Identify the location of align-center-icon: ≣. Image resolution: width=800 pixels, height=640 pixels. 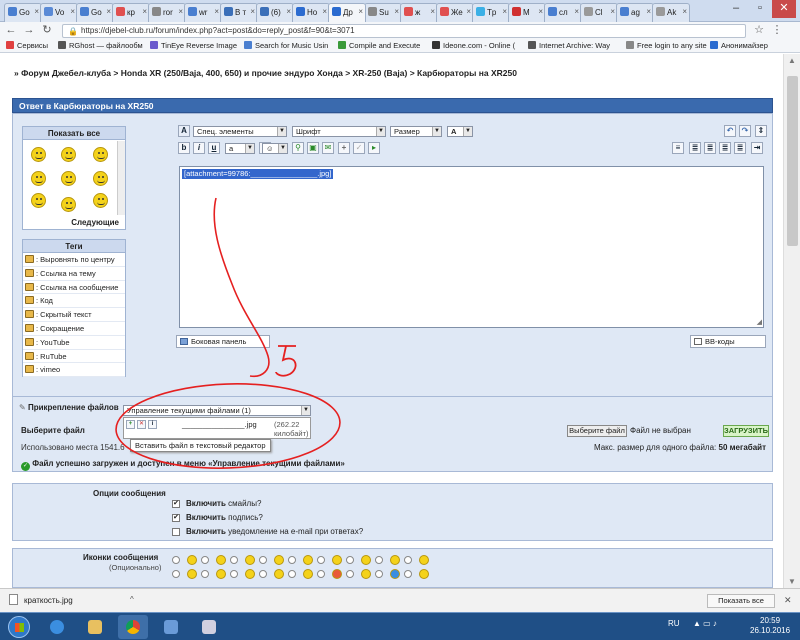
(710, 148).